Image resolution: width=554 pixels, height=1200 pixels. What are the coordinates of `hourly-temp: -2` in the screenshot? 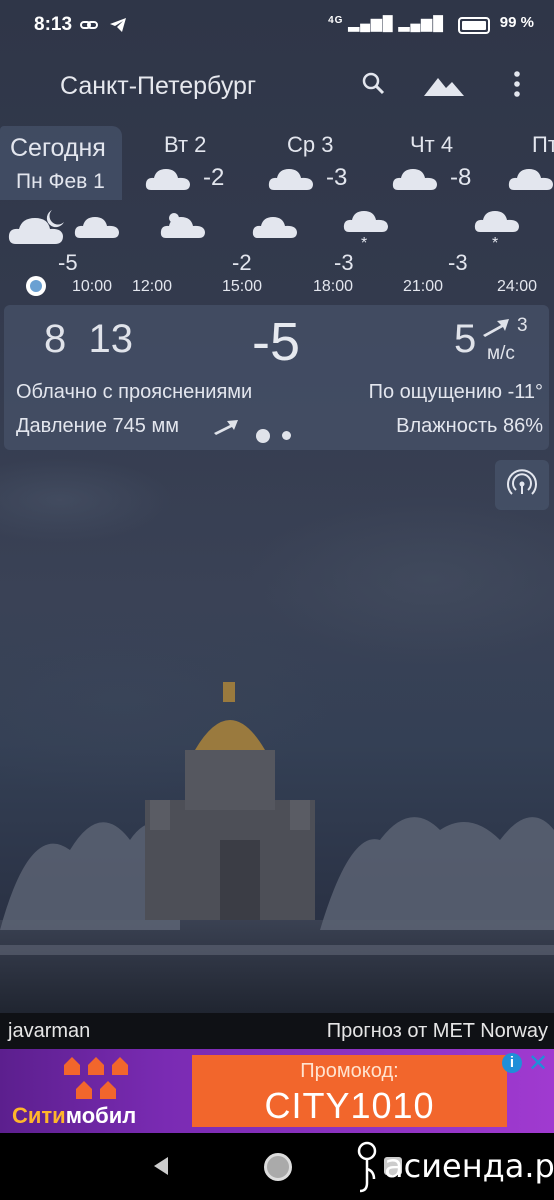 It's located at (242, 262).